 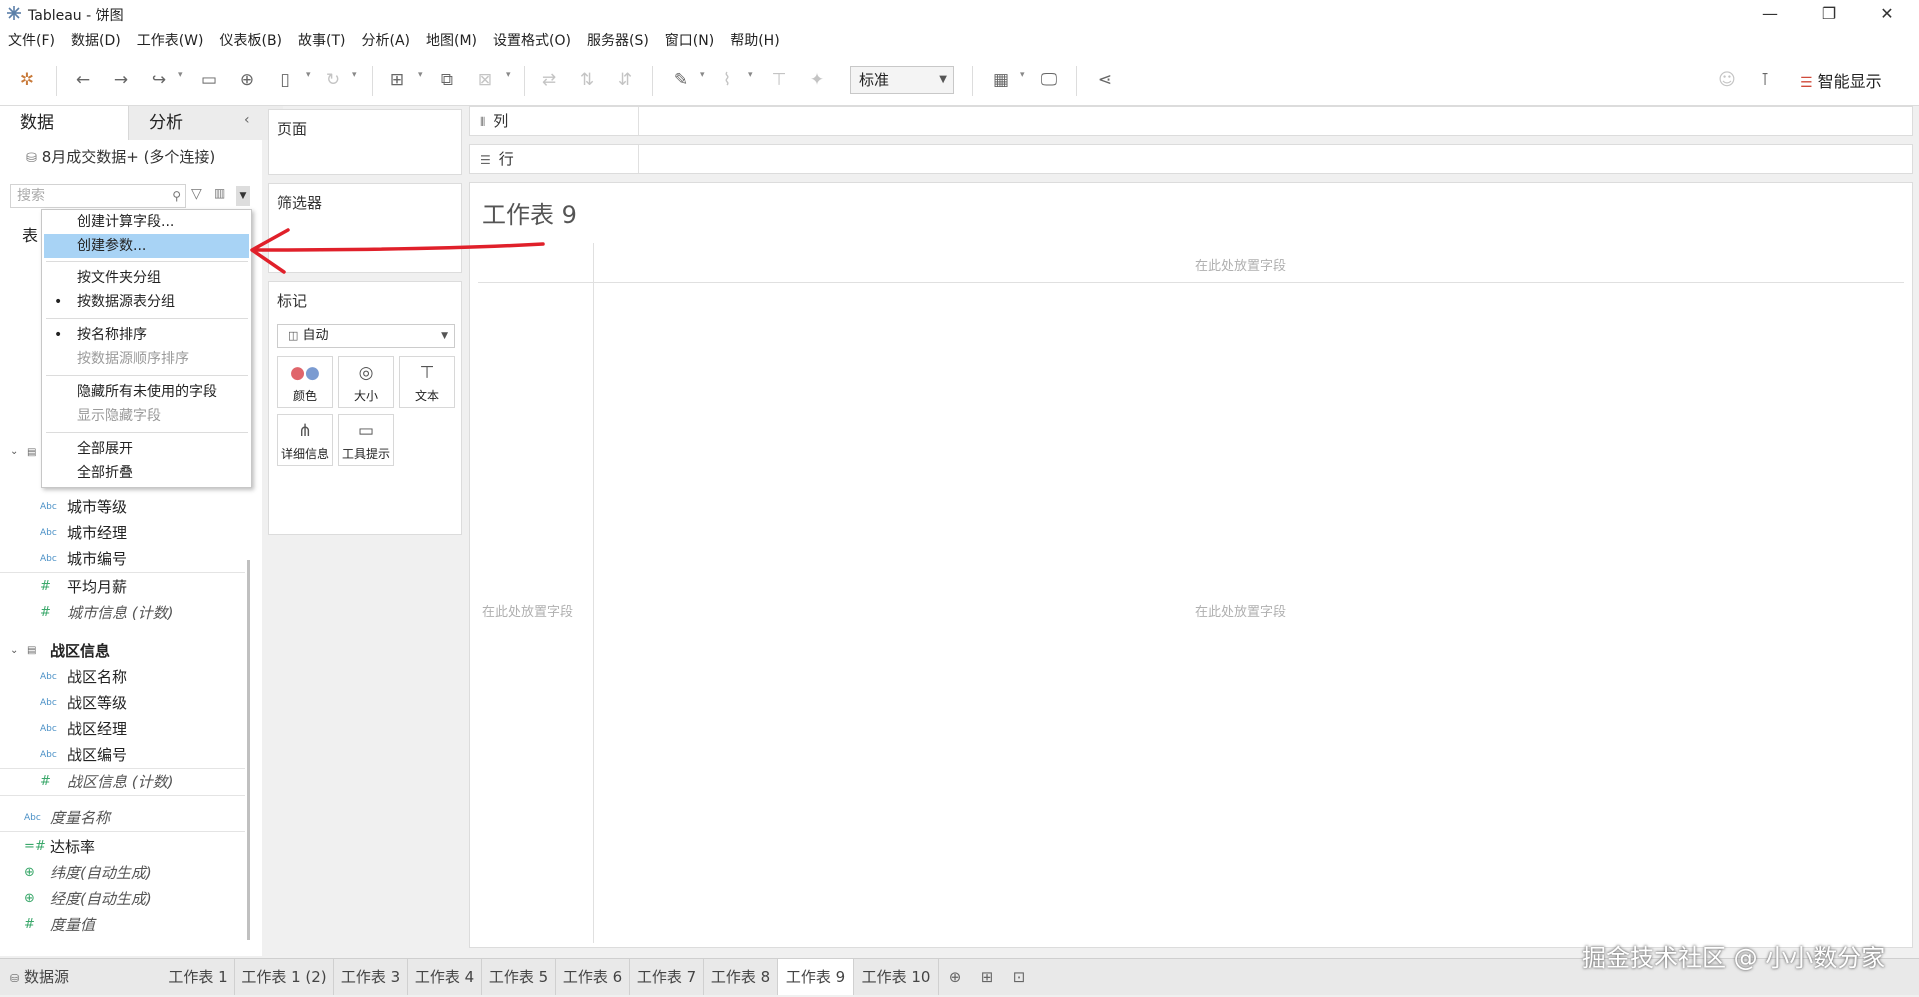 I want to click on field-row: Abc 战区等级, so click(x=122, y=703).